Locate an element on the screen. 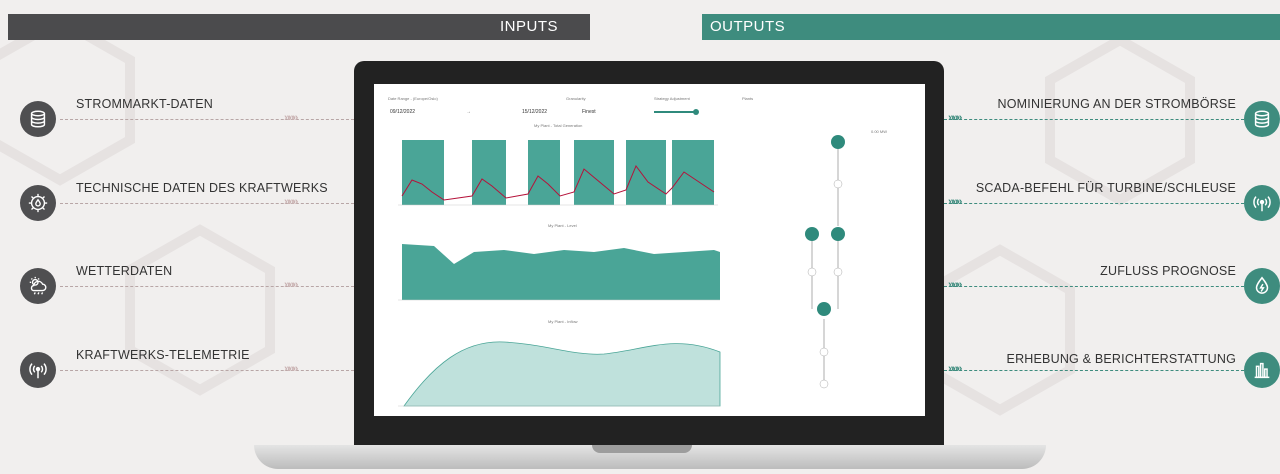 This screenshot has width=1280, height=474. input-label: TECHNISCHE DATEN DES KRAFTWERKS is located at coordinates (202, 188).